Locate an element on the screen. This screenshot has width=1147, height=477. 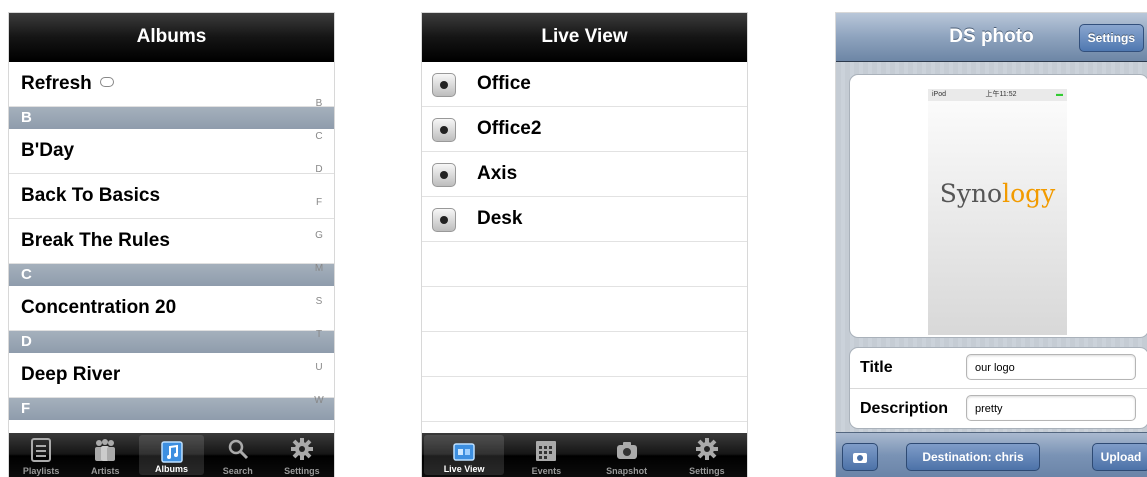
section-header-f: F is located at coordinates (171, 409).